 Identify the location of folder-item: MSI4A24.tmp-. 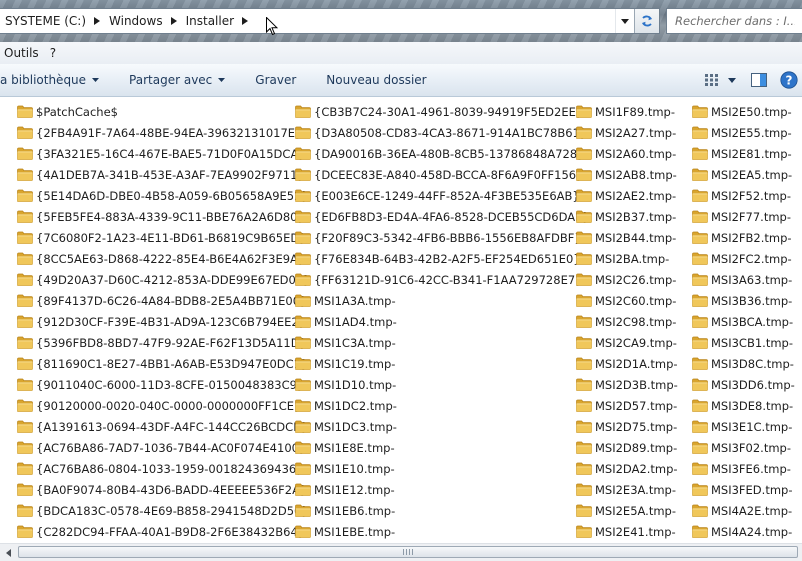
(743, 531).